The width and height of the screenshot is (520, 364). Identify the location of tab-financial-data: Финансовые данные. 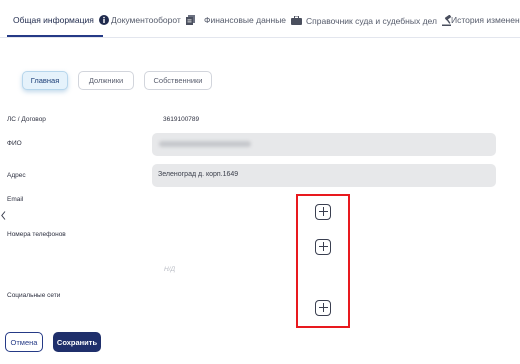
(253, 20).